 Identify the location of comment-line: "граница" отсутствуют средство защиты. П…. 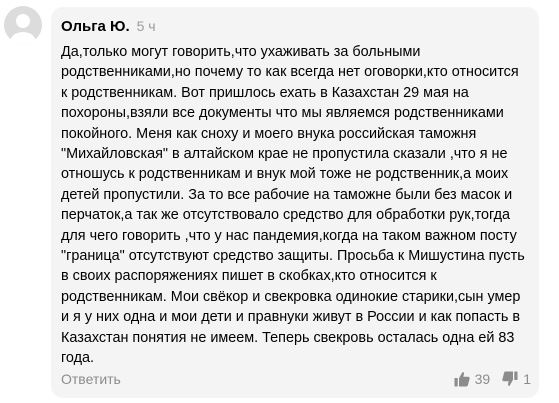
(293, 256).